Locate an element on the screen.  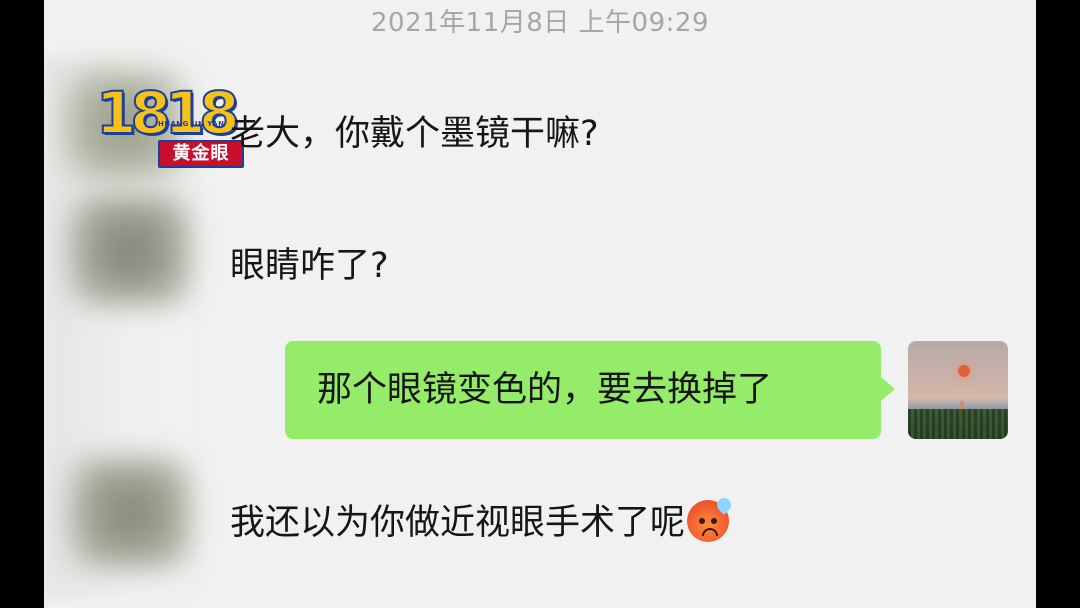
hot-sweat-face-emoji is located at coordinates (710, 518).